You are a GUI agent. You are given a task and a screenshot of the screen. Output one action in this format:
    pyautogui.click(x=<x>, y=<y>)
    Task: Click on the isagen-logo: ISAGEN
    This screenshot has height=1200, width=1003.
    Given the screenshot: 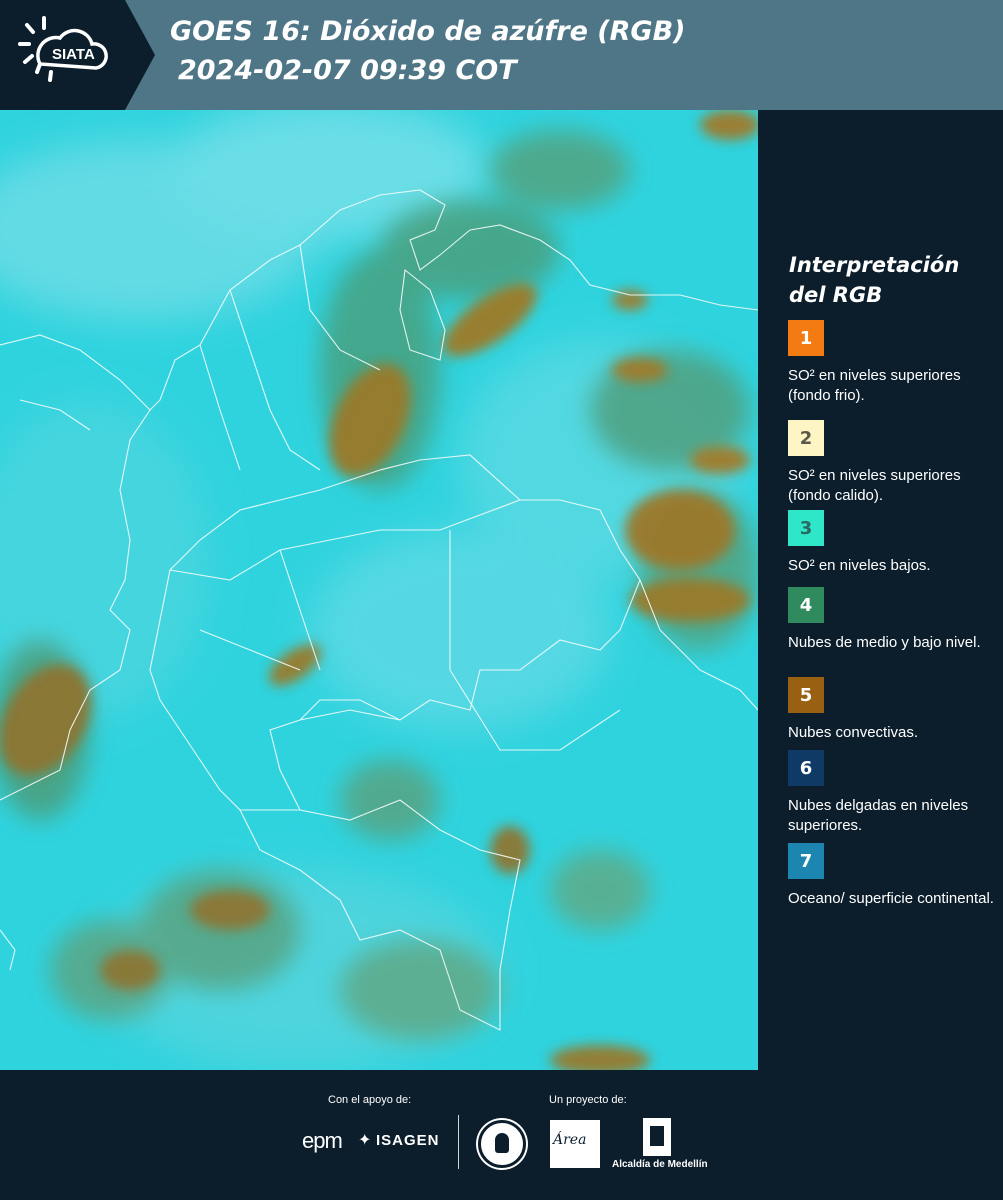 What is the action you would take?
    pyautogui.click(x=408, y=1140)
    